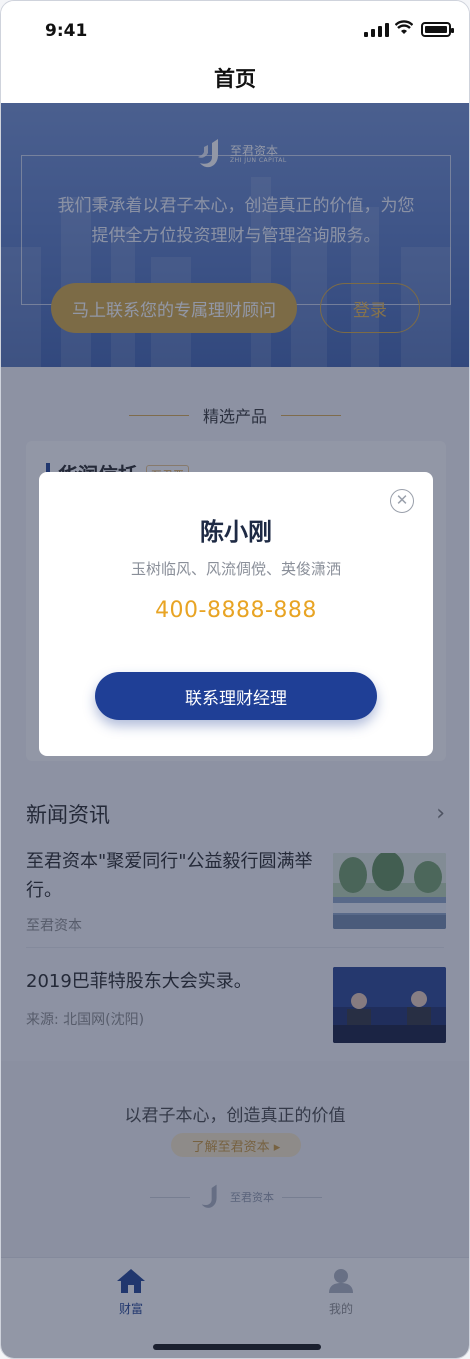 The image size is (470, 1359). I want to click on navigation-bar: 首页, so click(235, 81).